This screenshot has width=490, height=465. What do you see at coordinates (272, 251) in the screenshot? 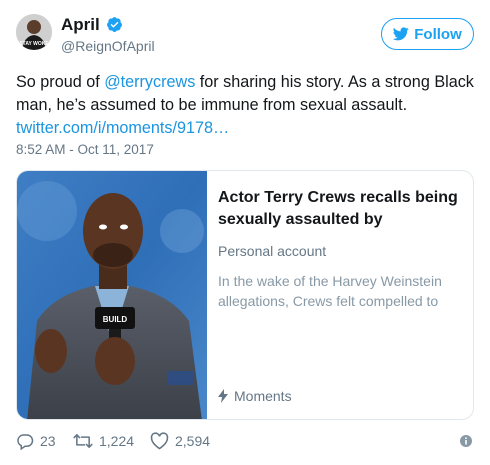
I see `card-subtitle: Personal account` at bounding box center [272, 251].